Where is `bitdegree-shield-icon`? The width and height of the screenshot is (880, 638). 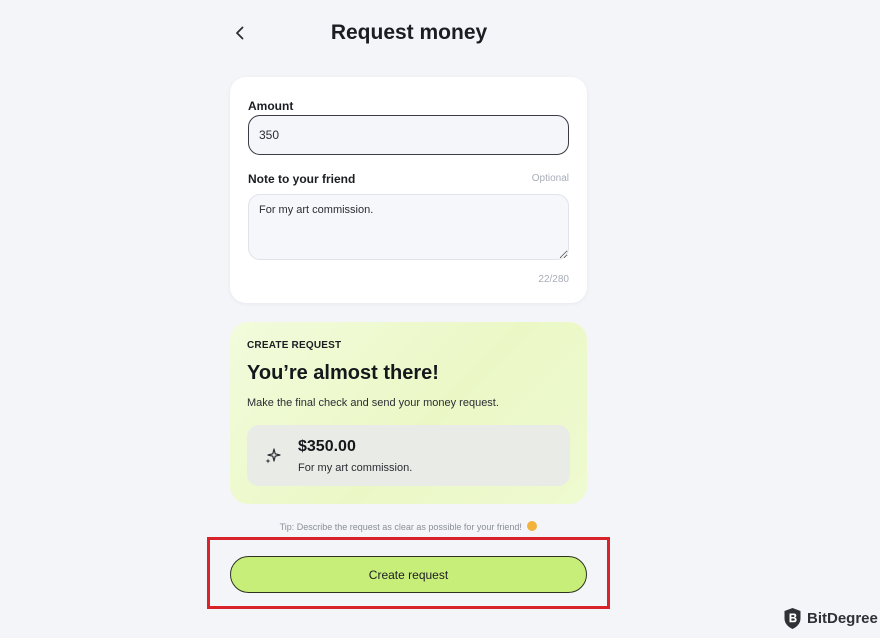
bitdegree-shield-icon is located at coordinates (792, 618).